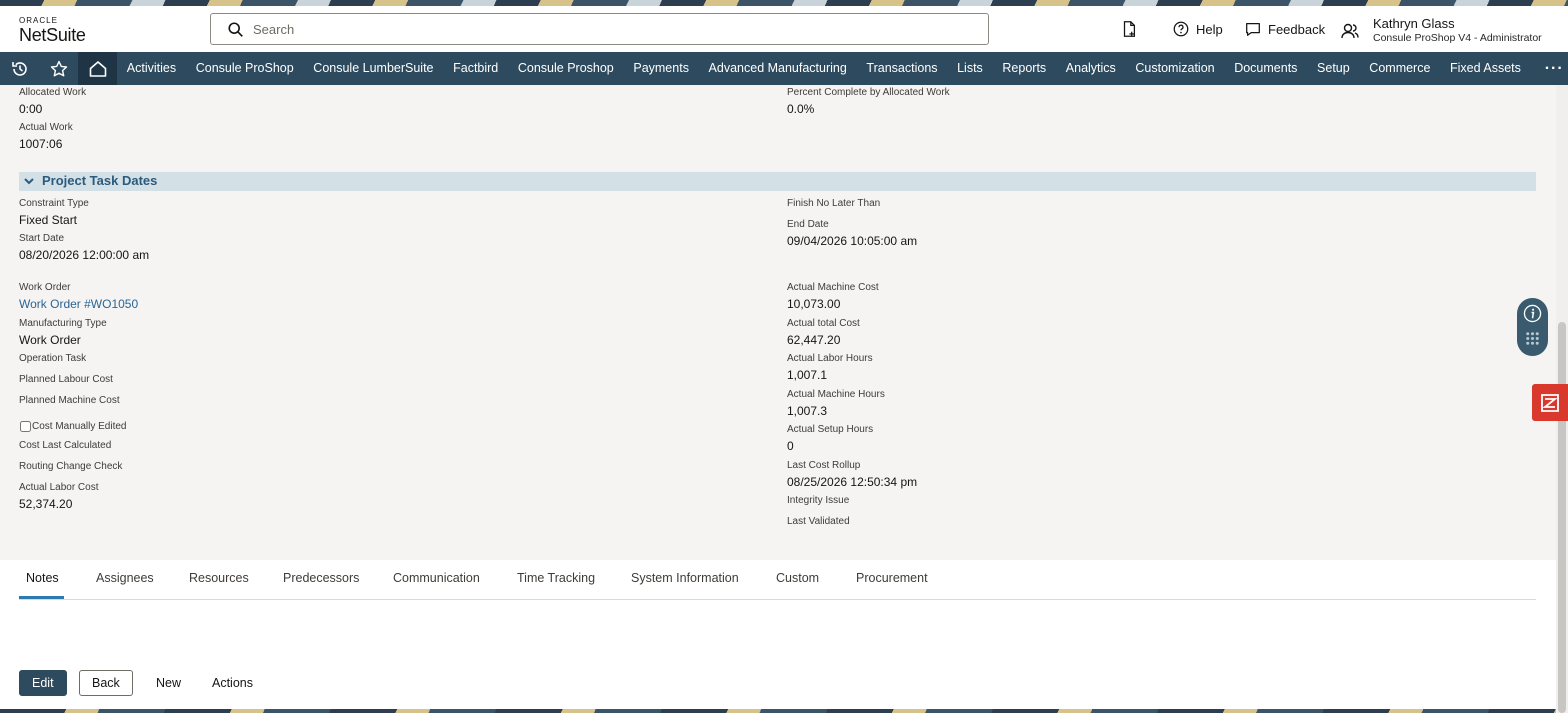  Describe the element at coordinates (69, 400) in the screenshot. I see `field-label: Planned Machine Cost` at that location.